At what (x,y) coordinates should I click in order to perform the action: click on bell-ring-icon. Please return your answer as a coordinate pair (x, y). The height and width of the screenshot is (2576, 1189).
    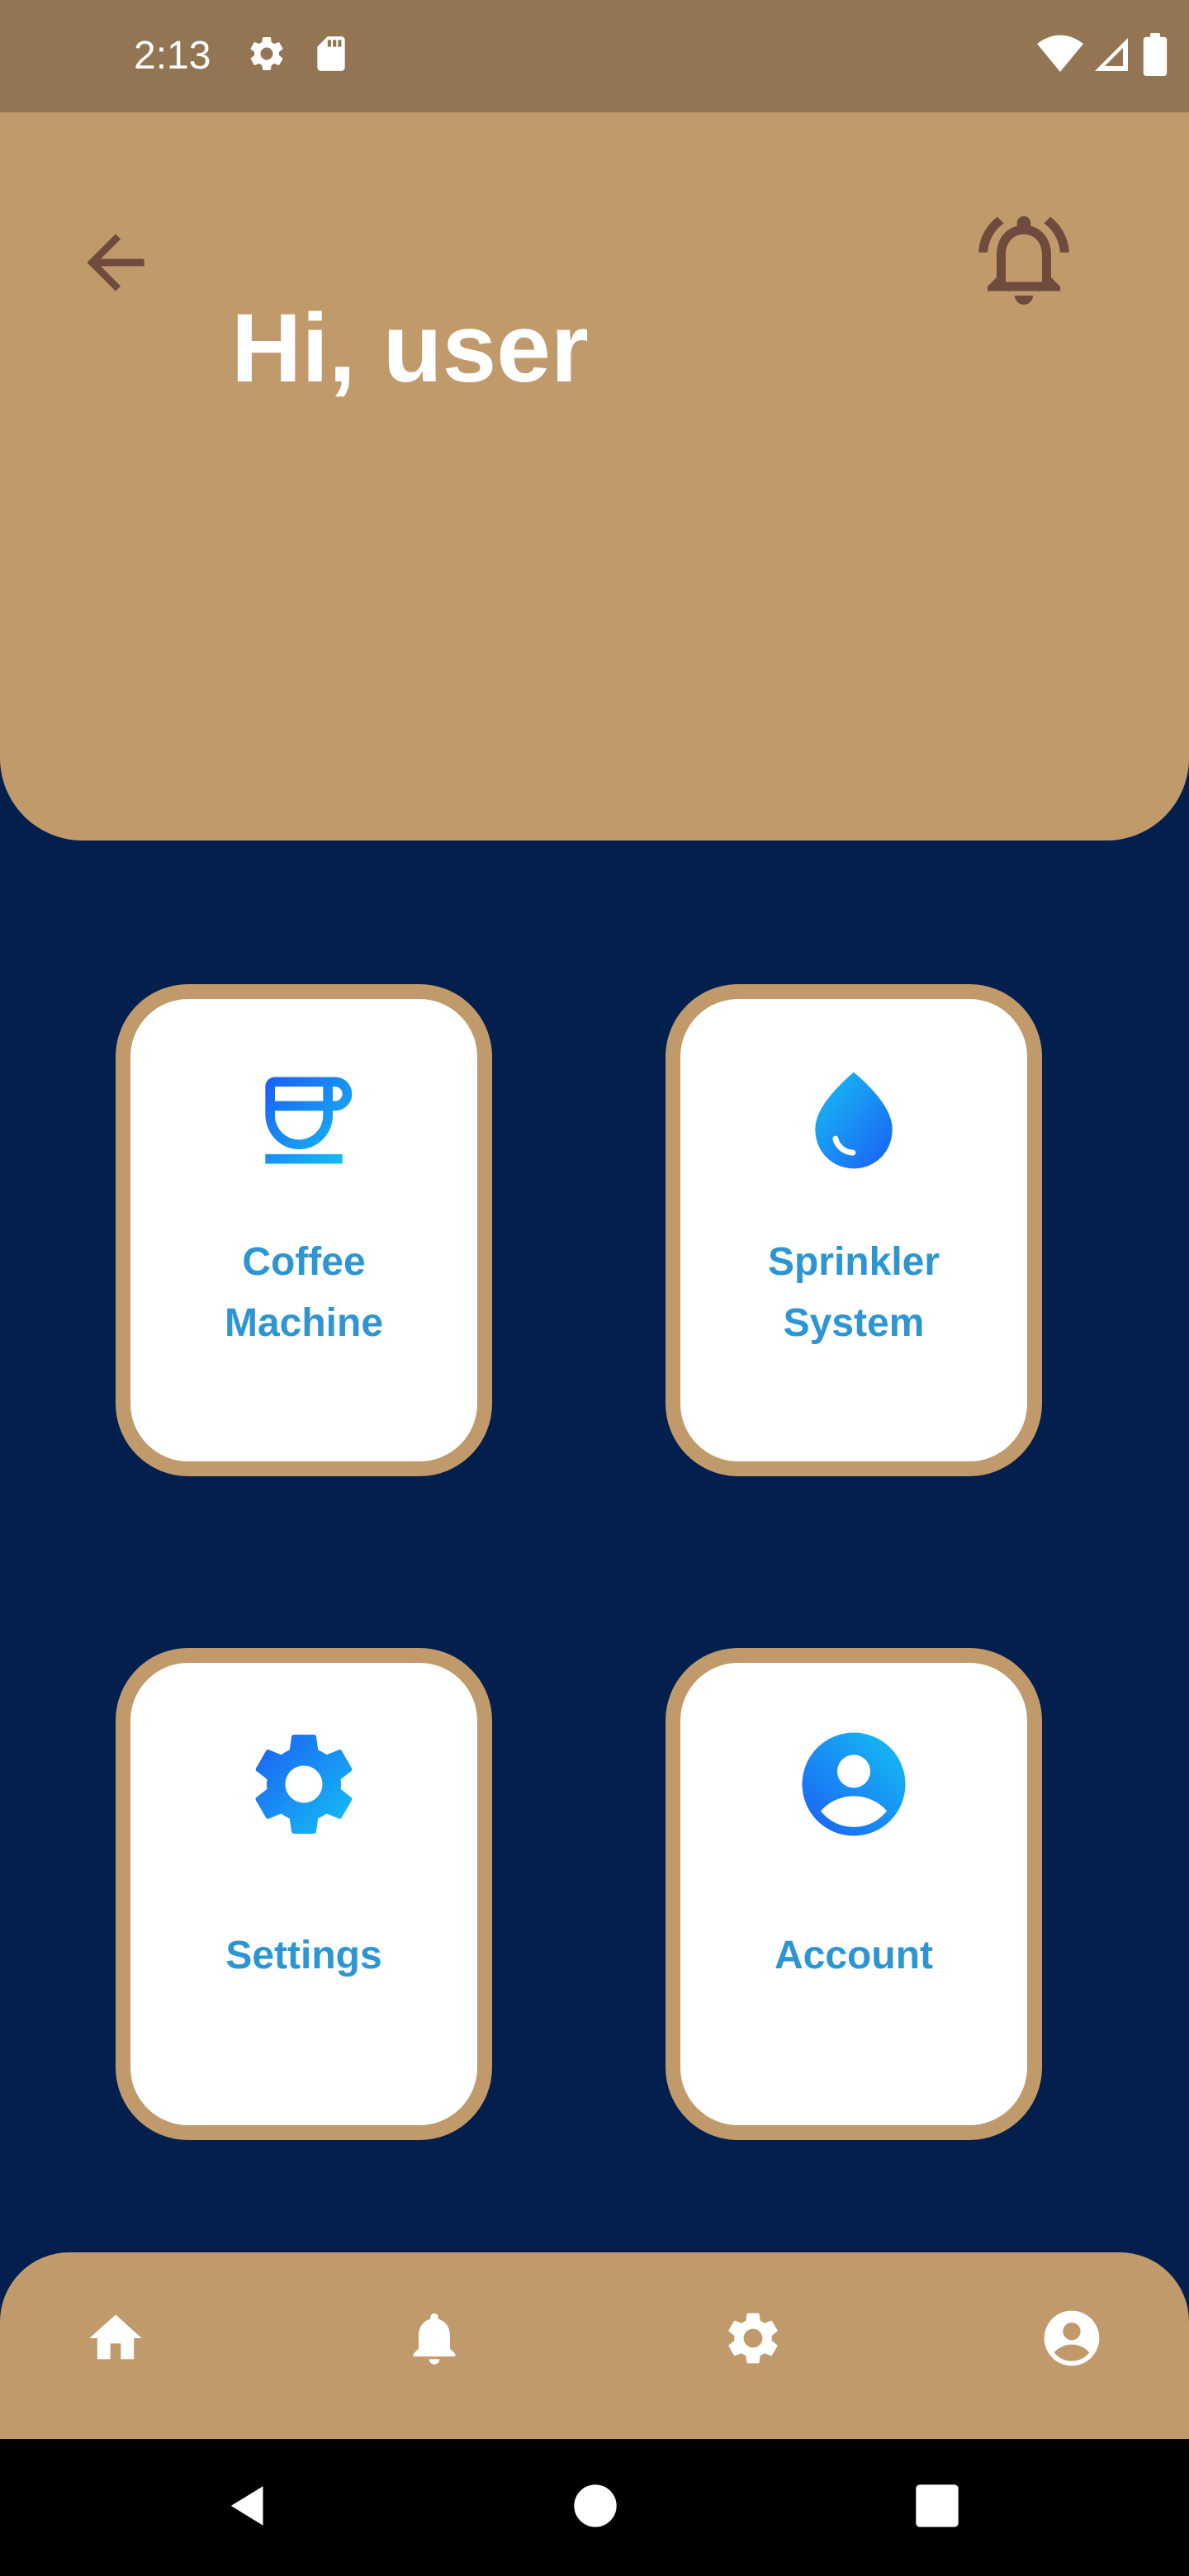
    Looking at the image, I should click on (1023, 261).